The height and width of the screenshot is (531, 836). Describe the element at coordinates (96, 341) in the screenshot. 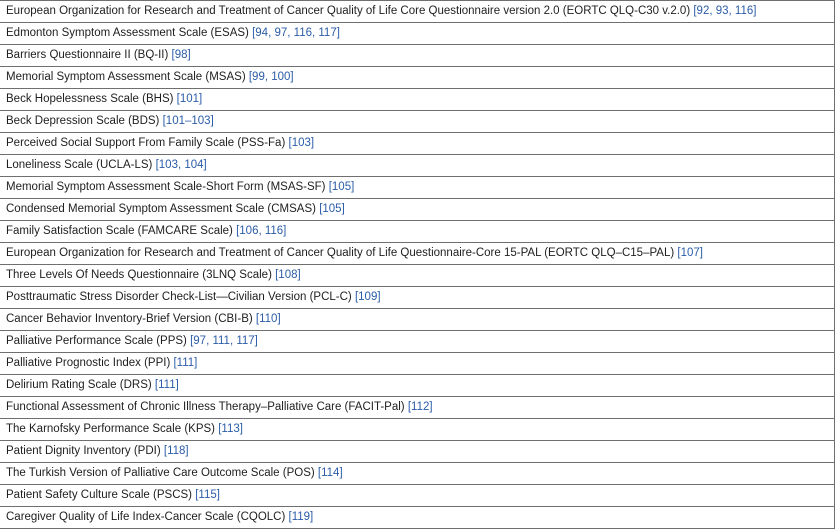

I see `scale-name: Palliative Performance Scale (PPS)` at that location.